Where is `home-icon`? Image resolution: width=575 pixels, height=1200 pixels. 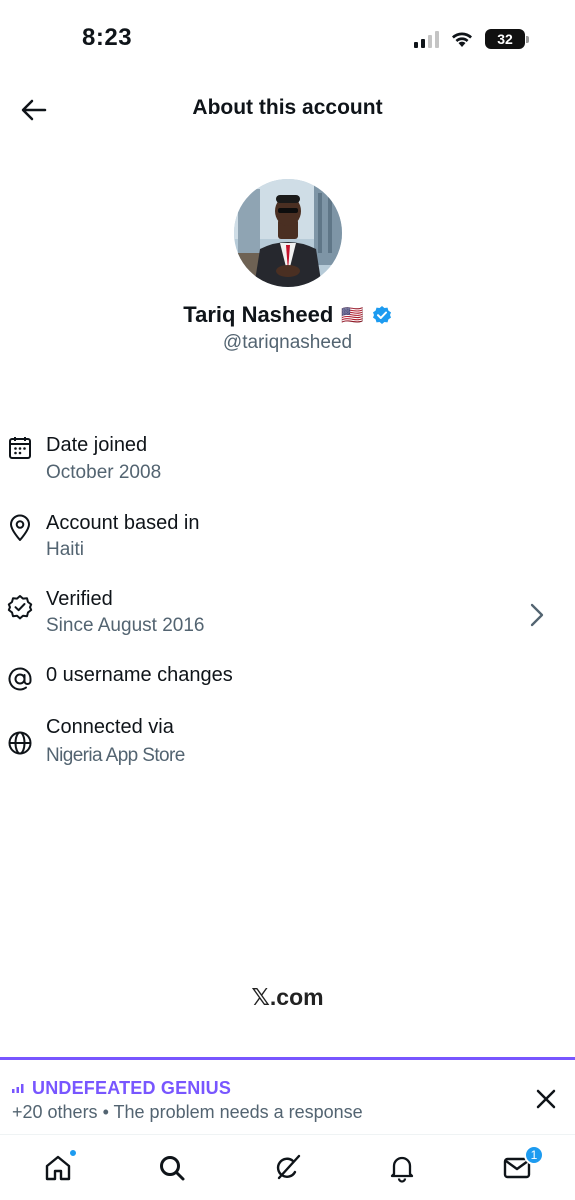
home-icon is located at coordinates (58, 1168).